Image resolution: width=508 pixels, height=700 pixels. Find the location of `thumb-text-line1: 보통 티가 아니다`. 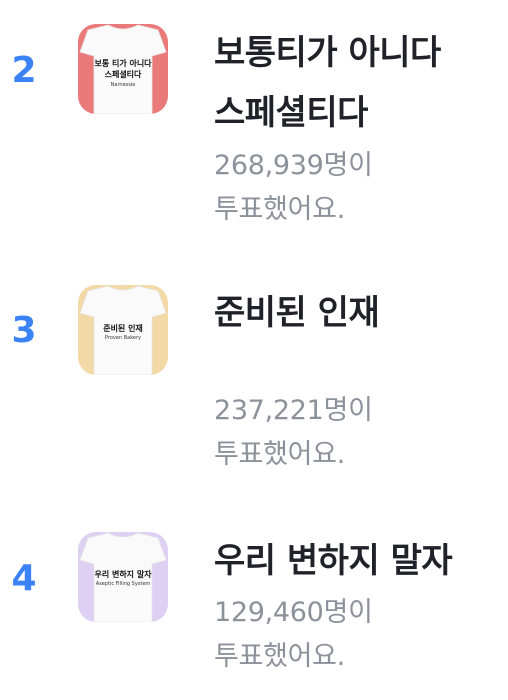

thumb-text-line1: 보통 티가 아니다 is located at coordinates (123, 63).